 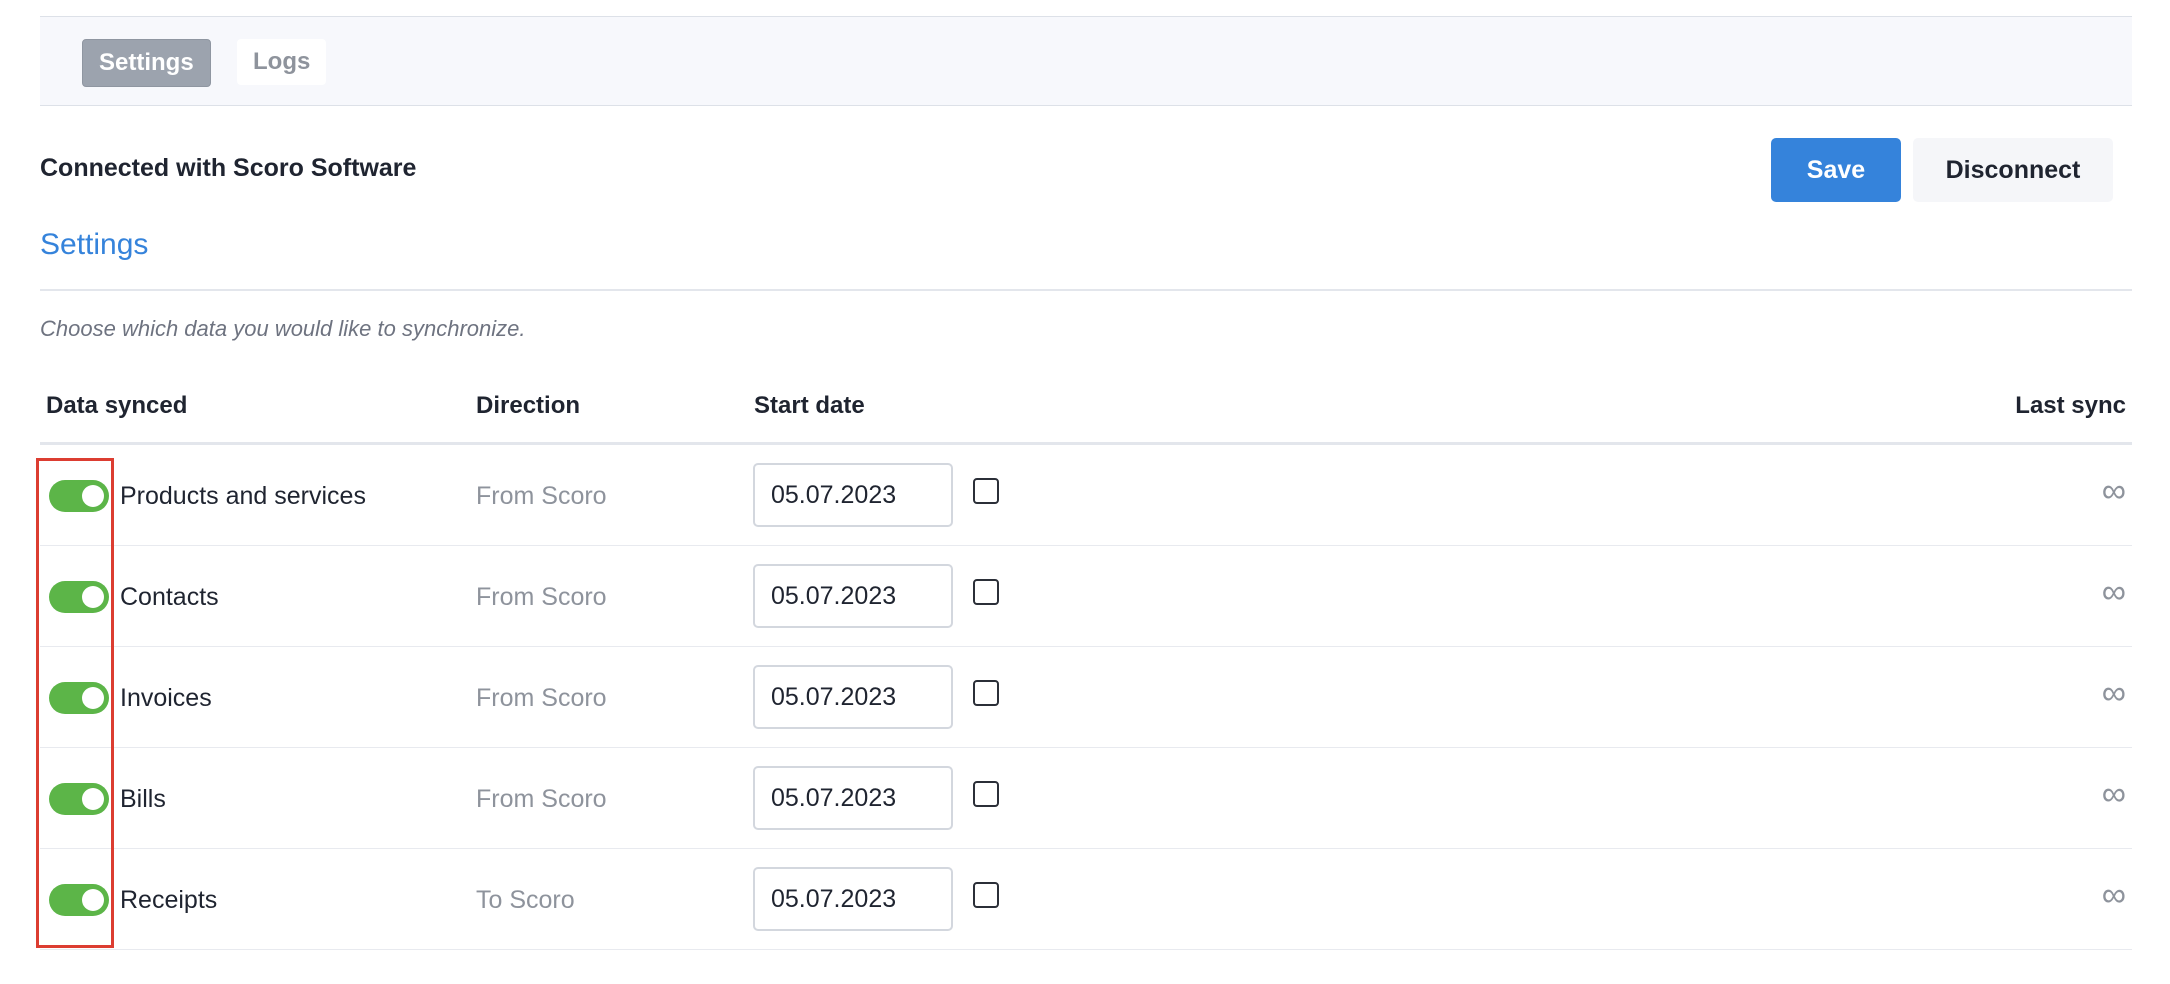 I want to click on column-header-last-sync: Last sync, so click(x=2070, y=405).